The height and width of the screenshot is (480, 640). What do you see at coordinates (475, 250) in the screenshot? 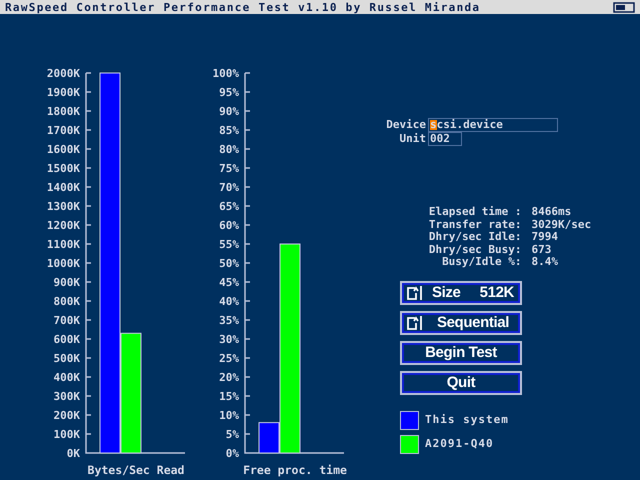
I see `stat-label: Dhry/sec Busy:` at bounding box center [475, 250].